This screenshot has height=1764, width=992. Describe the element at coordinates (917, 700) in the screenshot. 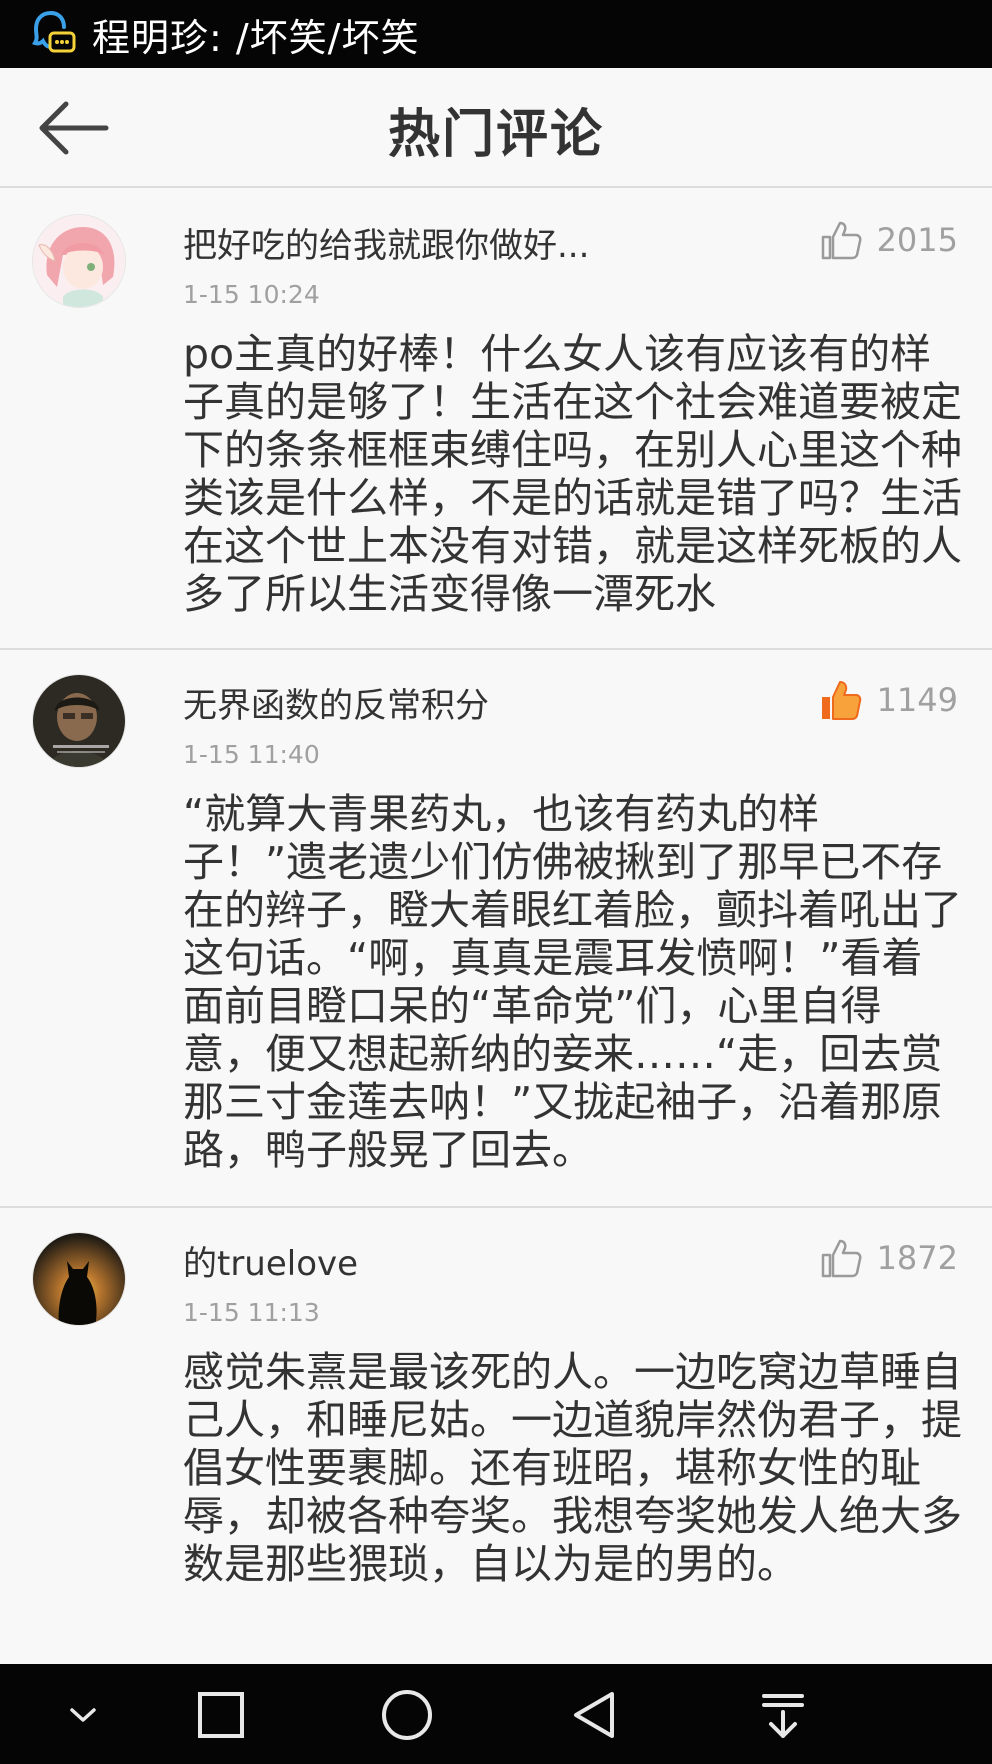

I see `like-count: 1149` at that location.